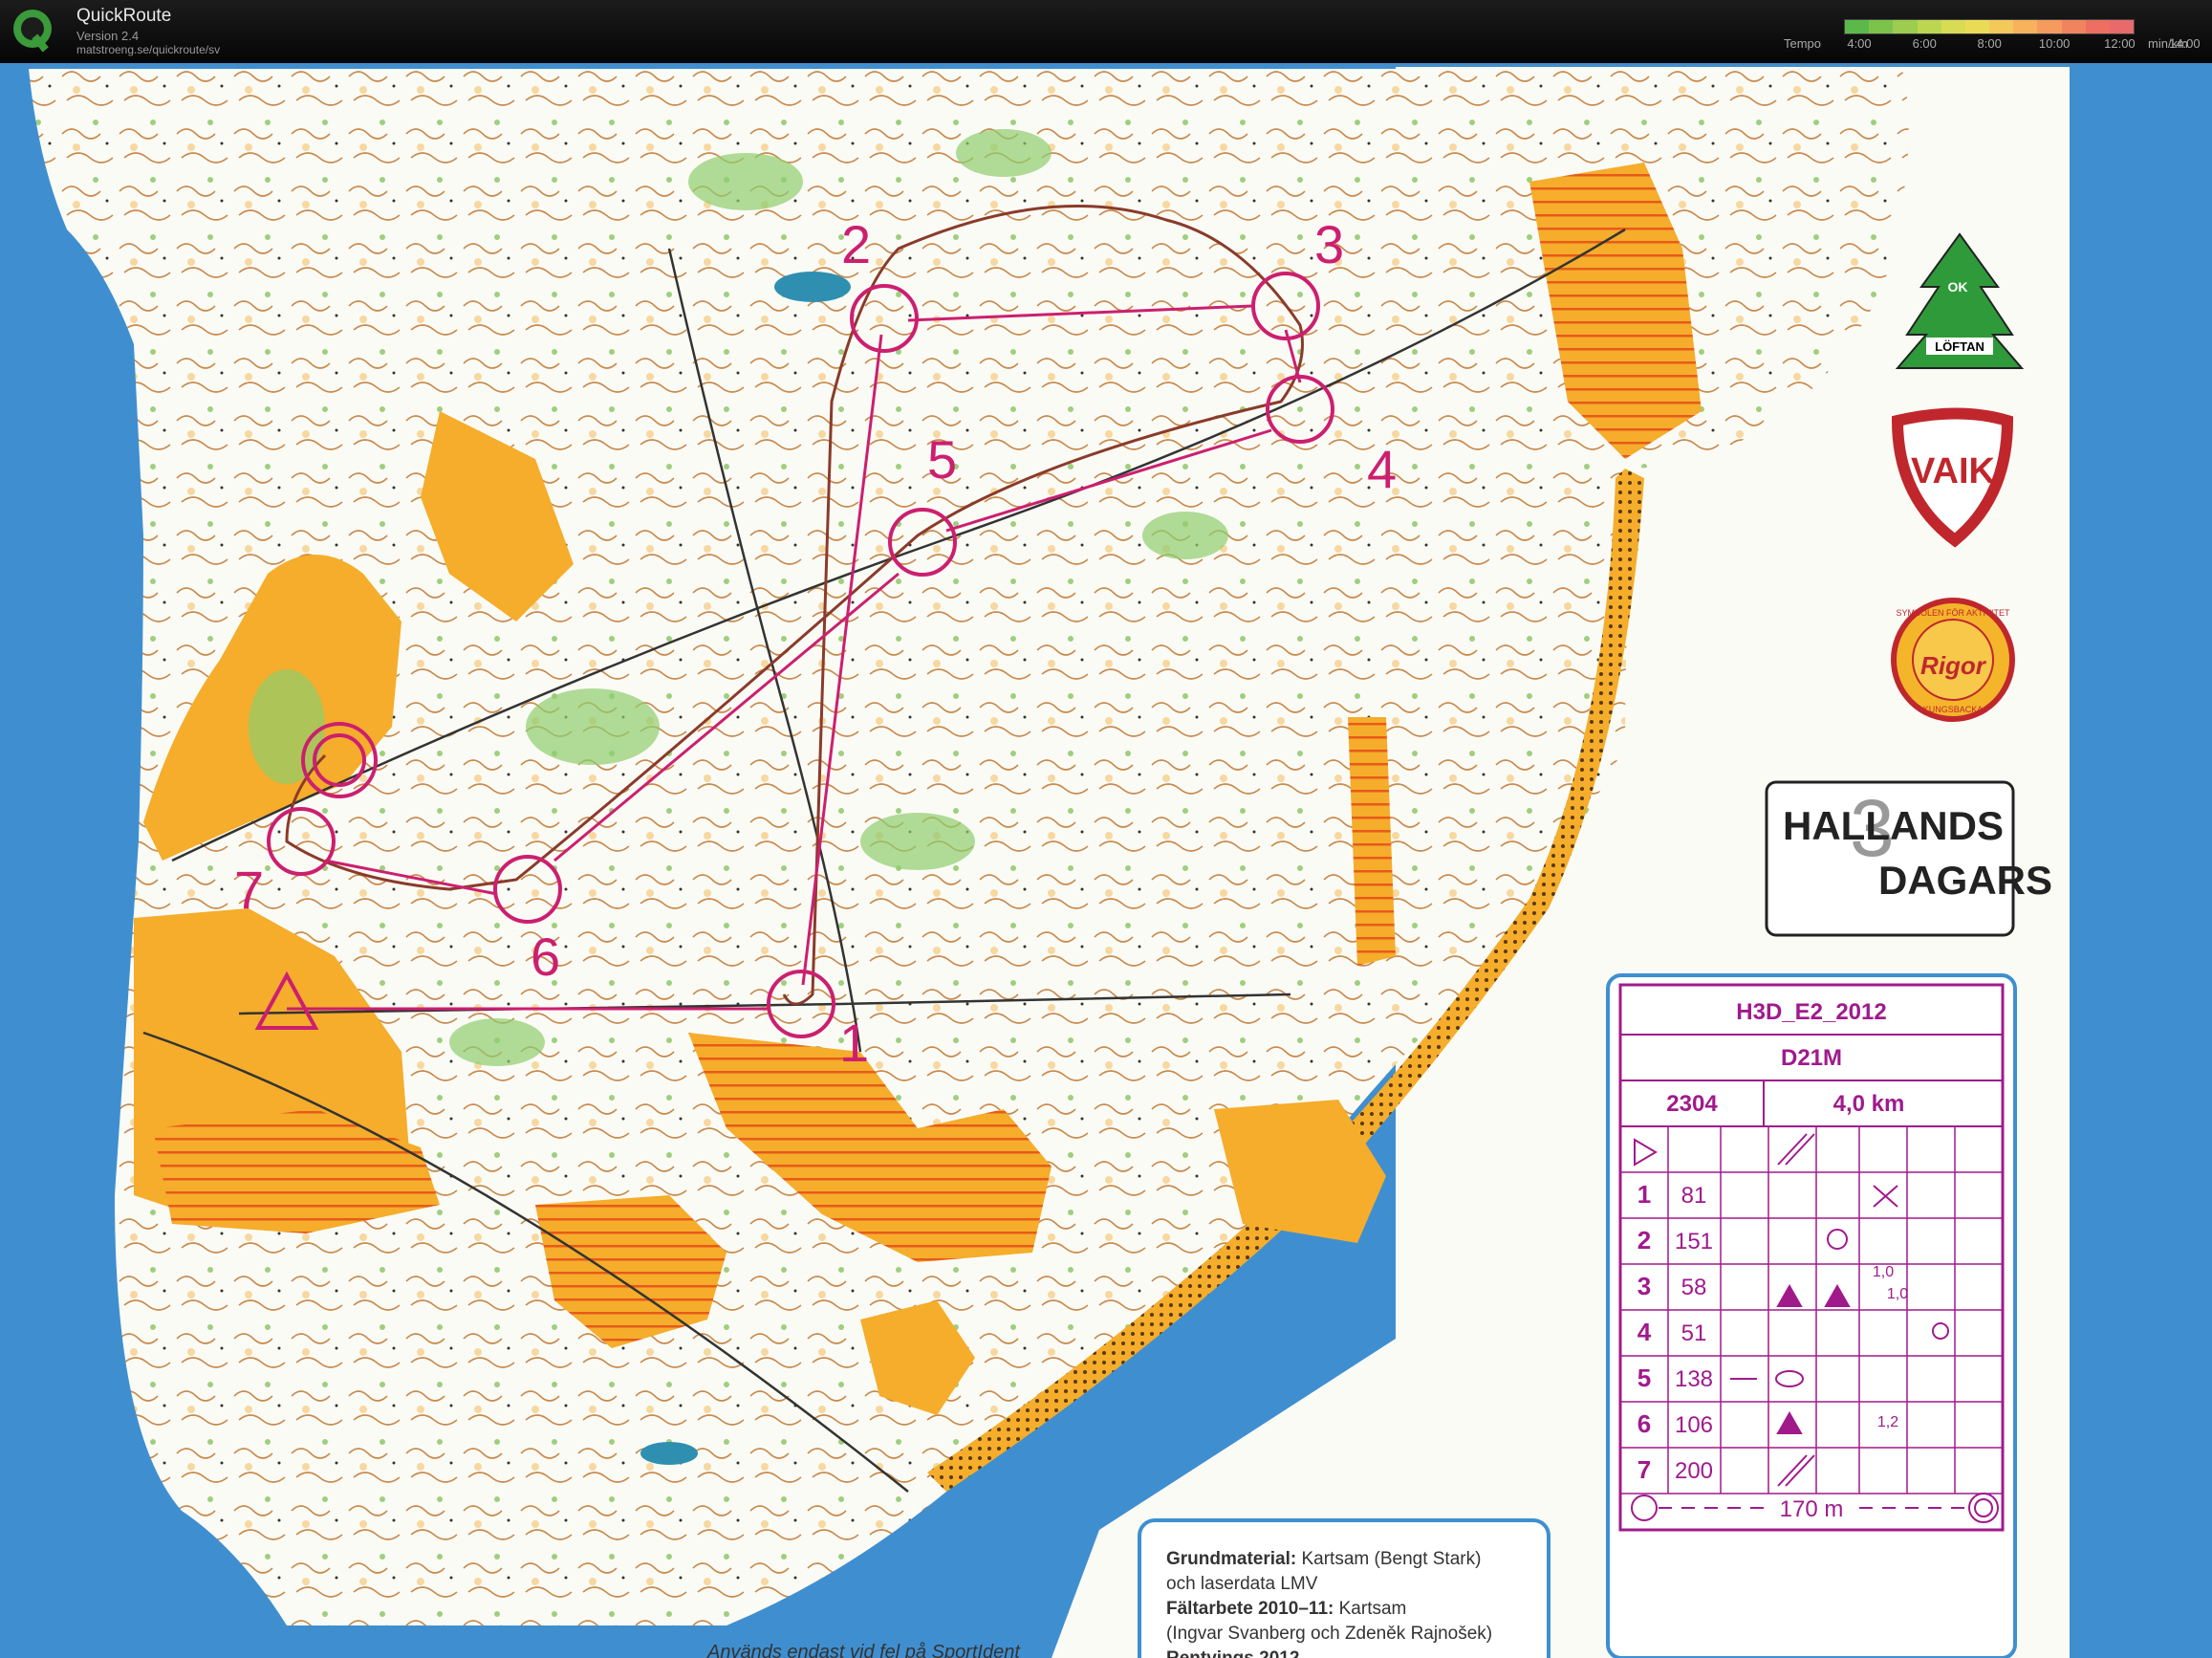 This screenshot has height=1658, width=2212. I want to click on credit-text: (Ingvar Svanberg och Zdeněk Rajnošek), so click(1329, 1634).